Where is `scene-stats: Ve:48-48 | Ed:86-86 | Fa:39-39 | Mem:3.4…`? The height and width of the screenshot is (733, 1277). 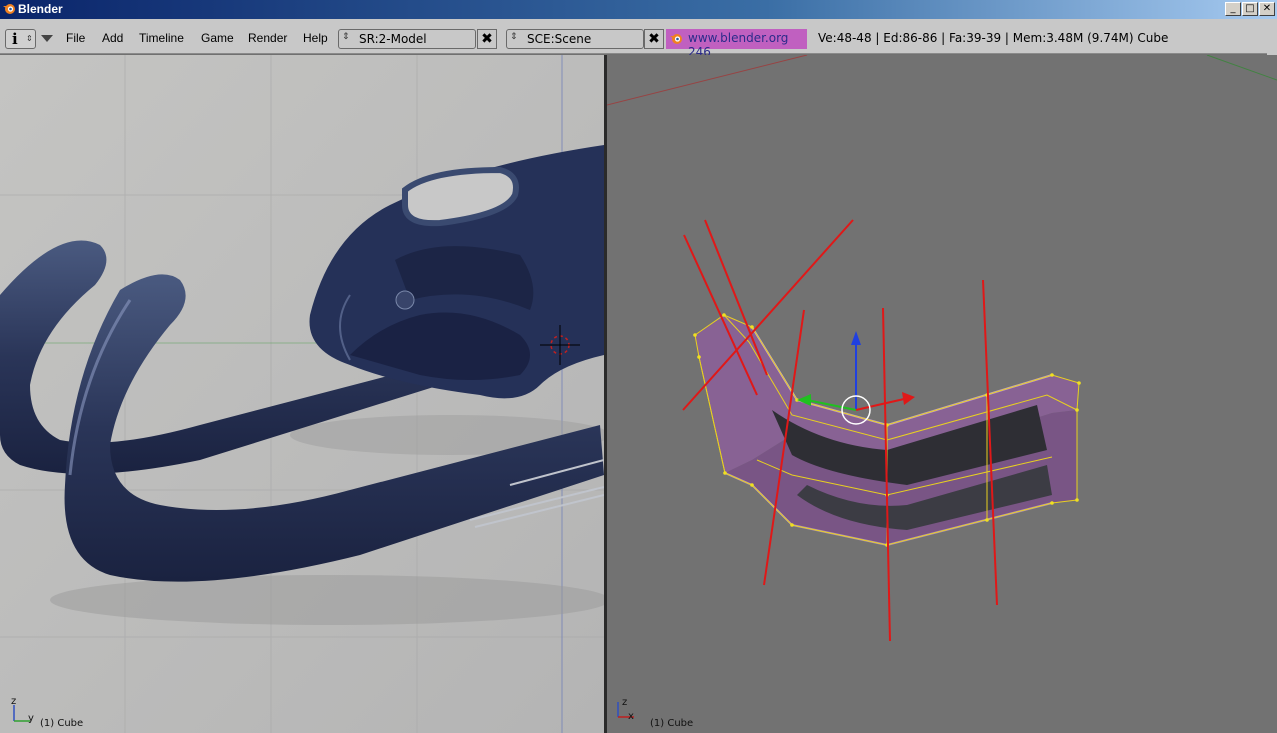 scene-stats: Ve:48-48 | Ed:86-86 | Fa:39-39 | Mem:3.4… is located at coordinates (993, 38).